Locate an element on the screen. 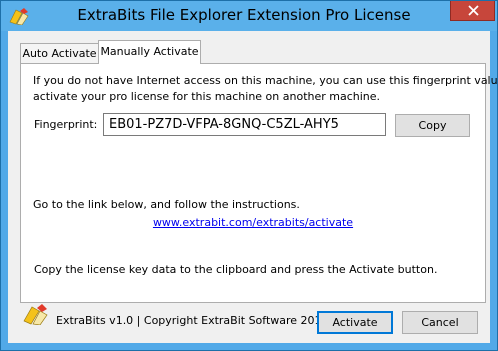 The height and width of the screenshot is (351, 498). tab-auto-activate: Auto Activate is located at coordinates (59, 53).